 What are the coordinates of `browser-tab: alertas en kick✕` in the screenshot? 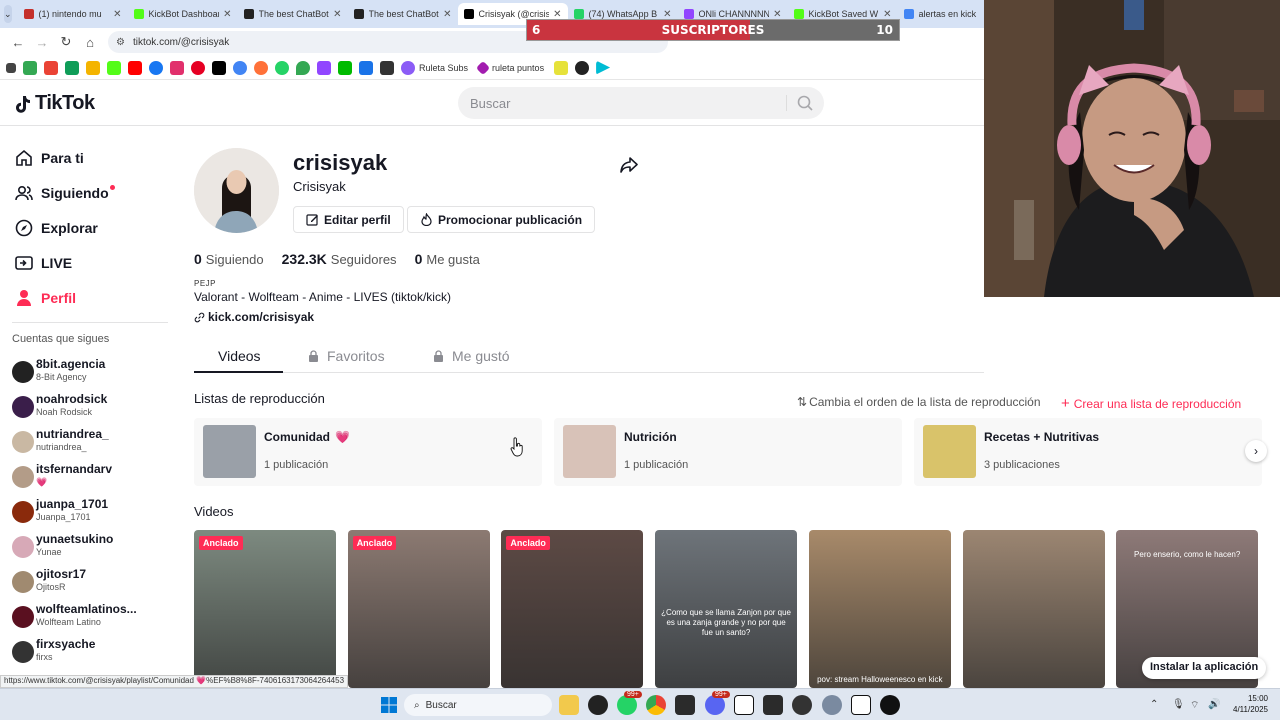 It's located at (941, 14).